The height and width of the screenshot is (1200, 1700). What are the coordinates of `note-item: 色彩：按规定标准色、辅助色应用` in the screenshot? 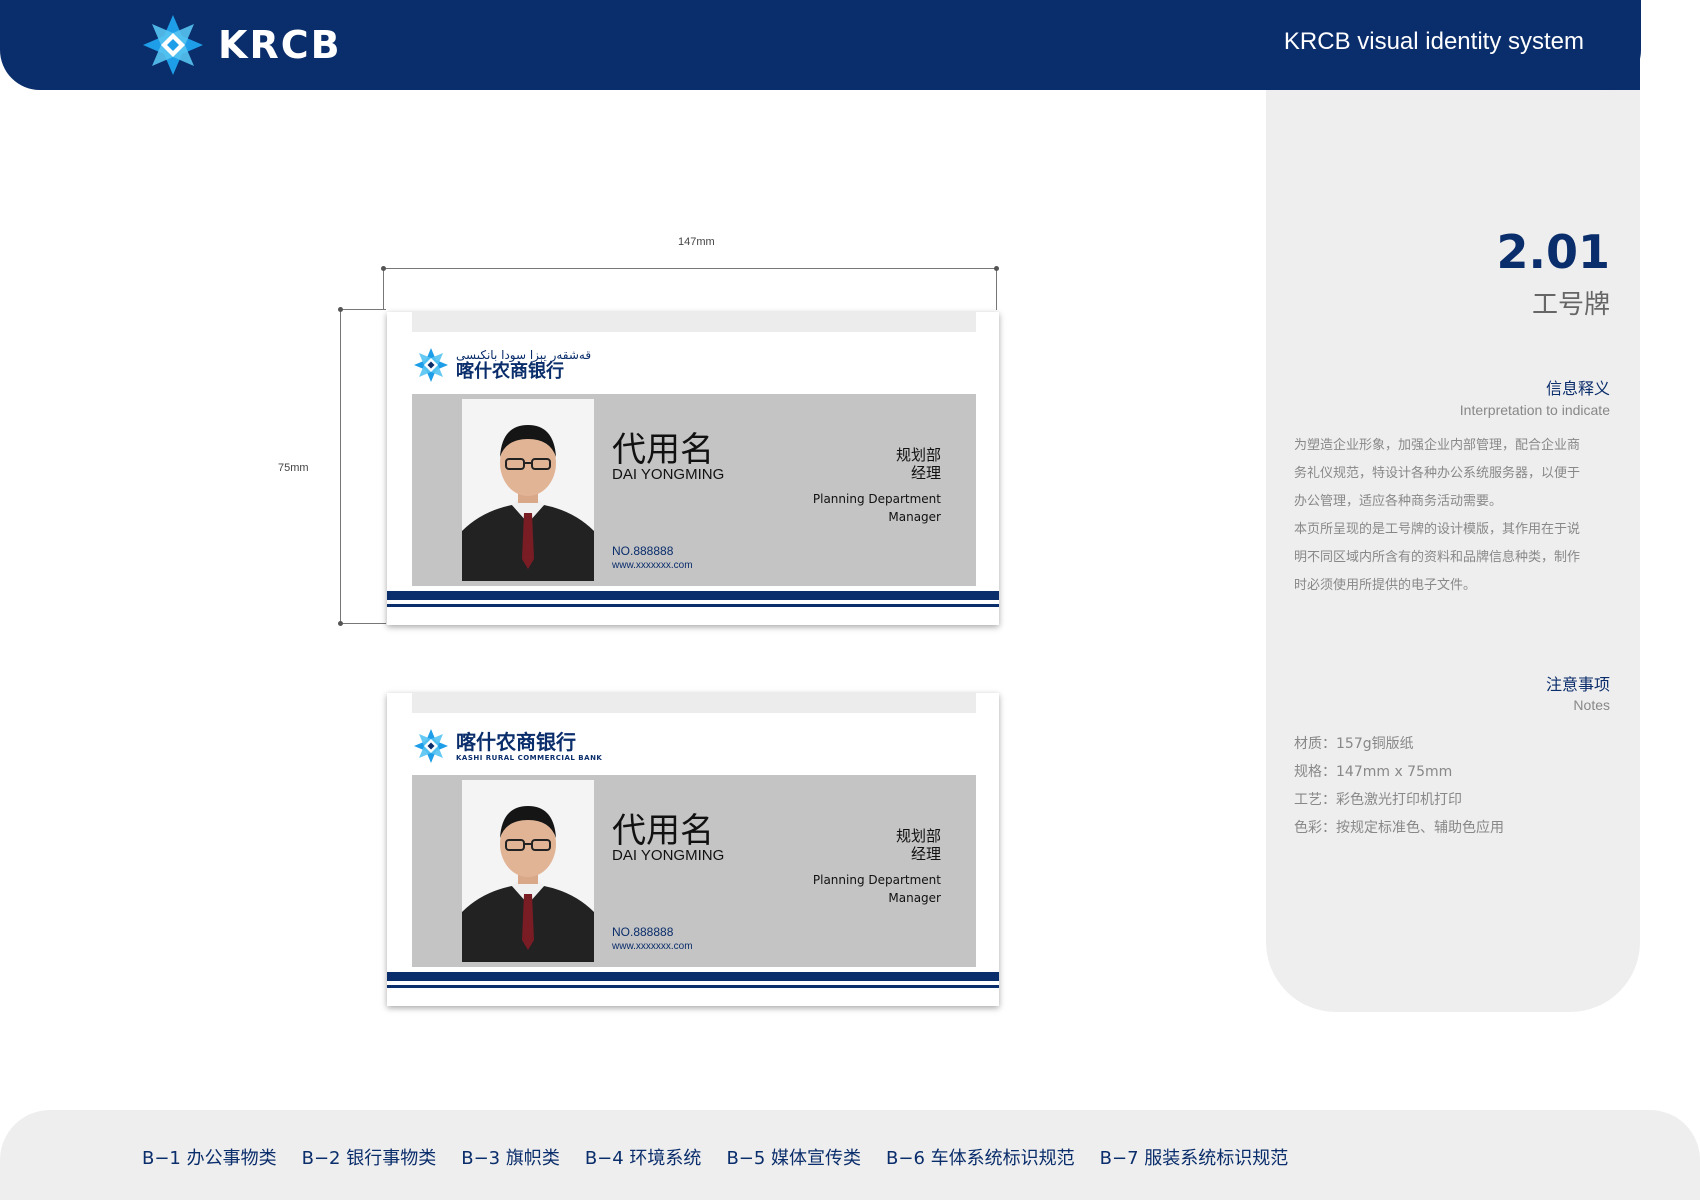 It's located at (1399, 828).